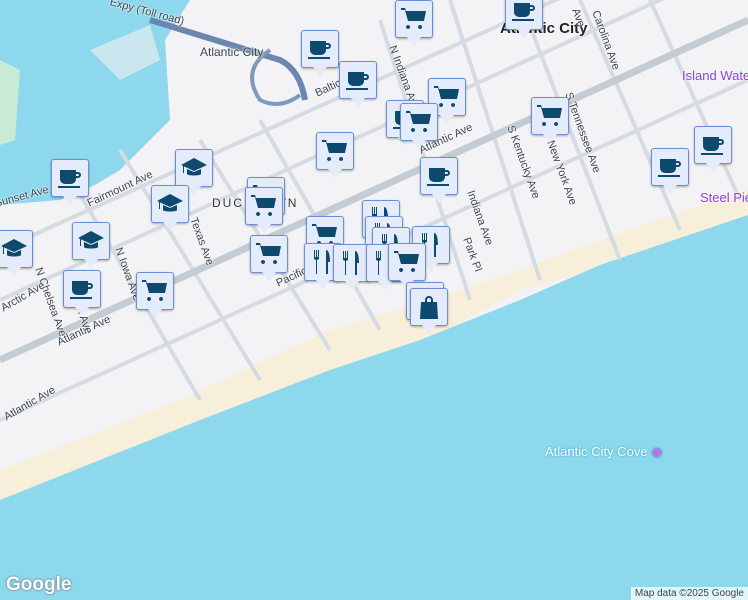 This screenshot has height=600, width=748. I want to click on cove-text: Atlantic City Cove, so click(596, 451).